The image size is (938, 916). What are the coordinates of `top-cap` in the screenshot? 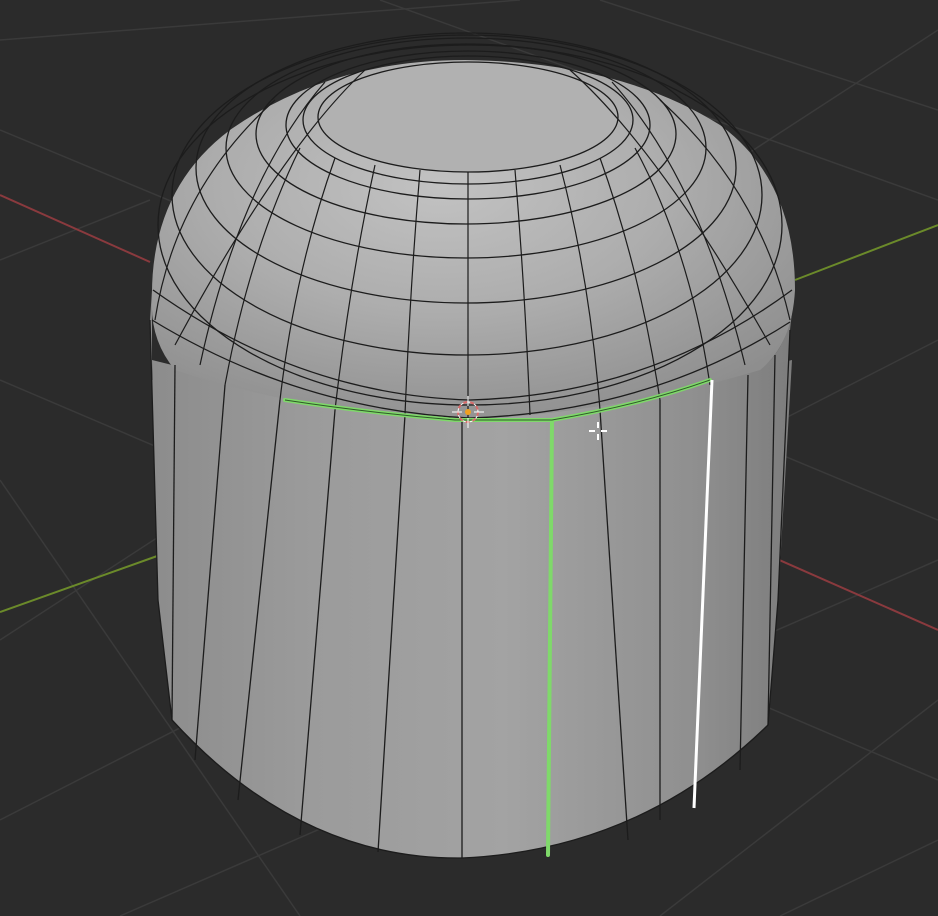 It's located at (468, 117).